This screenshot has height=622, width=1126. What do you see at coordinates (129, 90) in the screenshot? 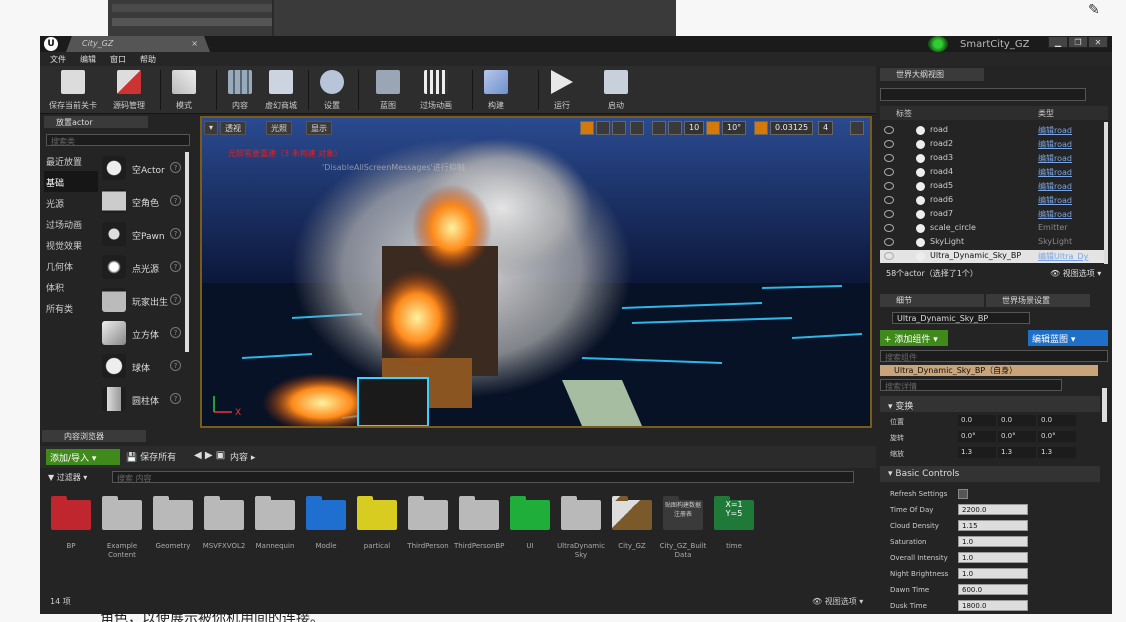
I see `source-control-button: 源码管理` at bounding box center [129, 90].